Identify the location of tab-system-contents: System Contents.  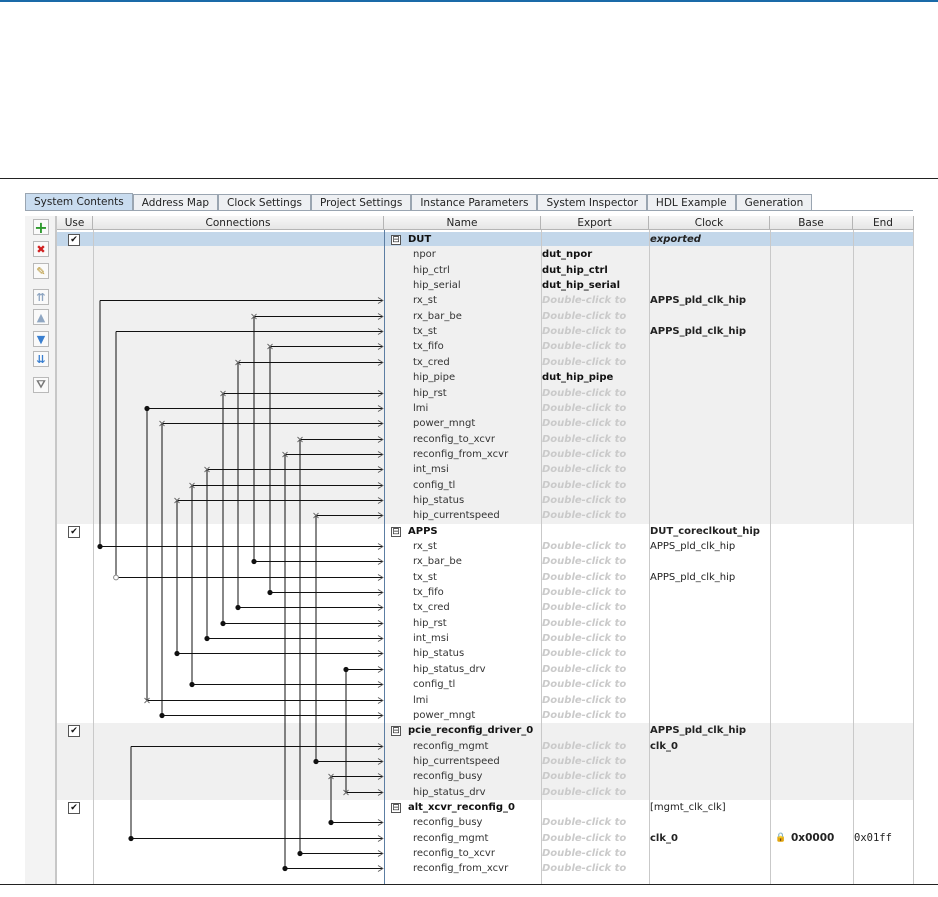
(79, 202).